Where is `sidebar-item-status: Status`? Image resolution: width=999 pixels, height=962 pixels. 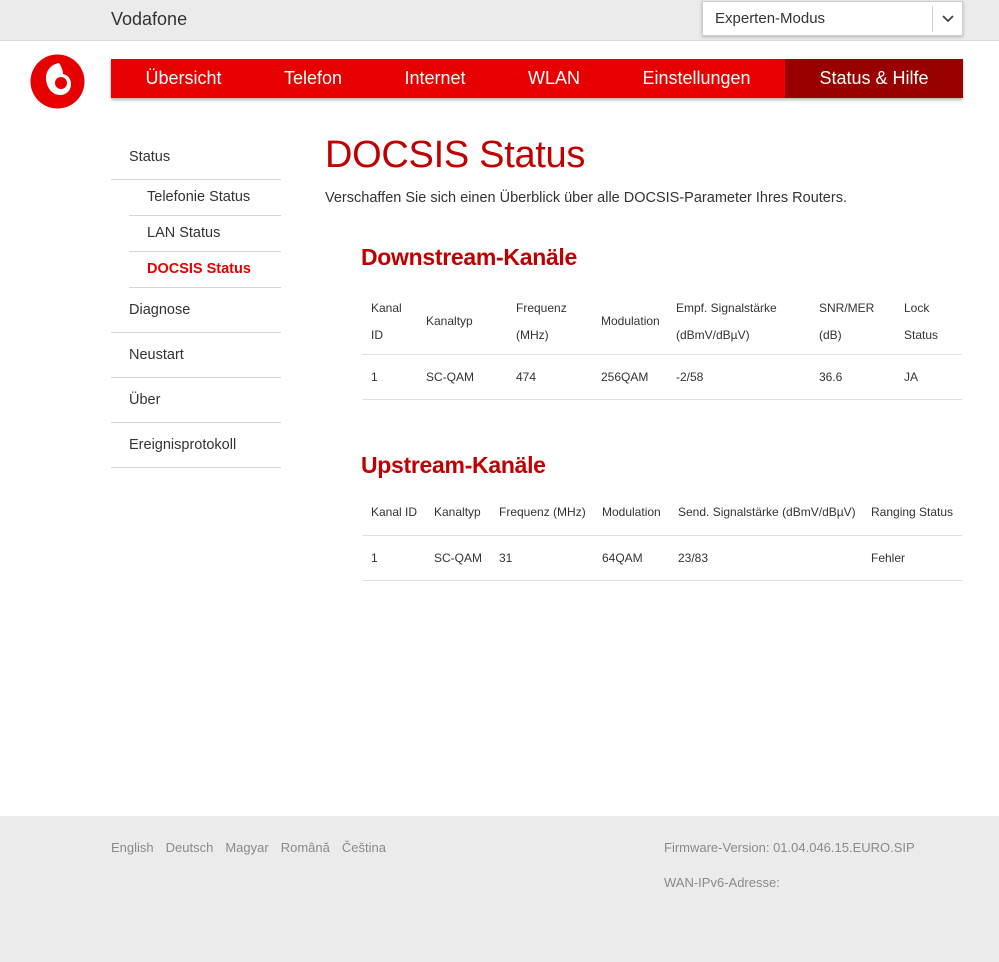 sidebar-item-status: Status is located at coordinates (196, 157).